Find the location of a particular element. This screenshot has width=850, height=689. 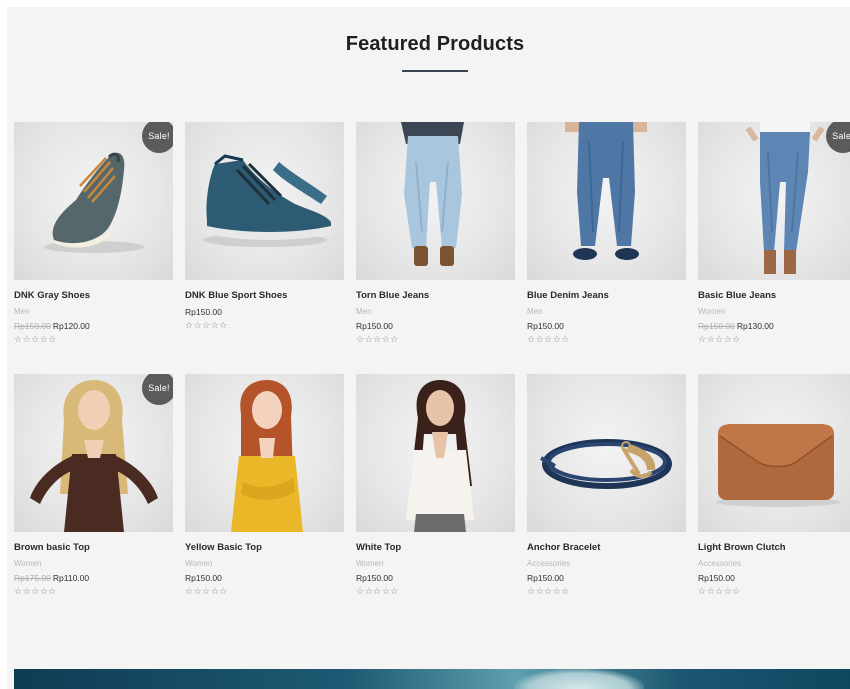

white-top-image is located at coordinates (440, 456).